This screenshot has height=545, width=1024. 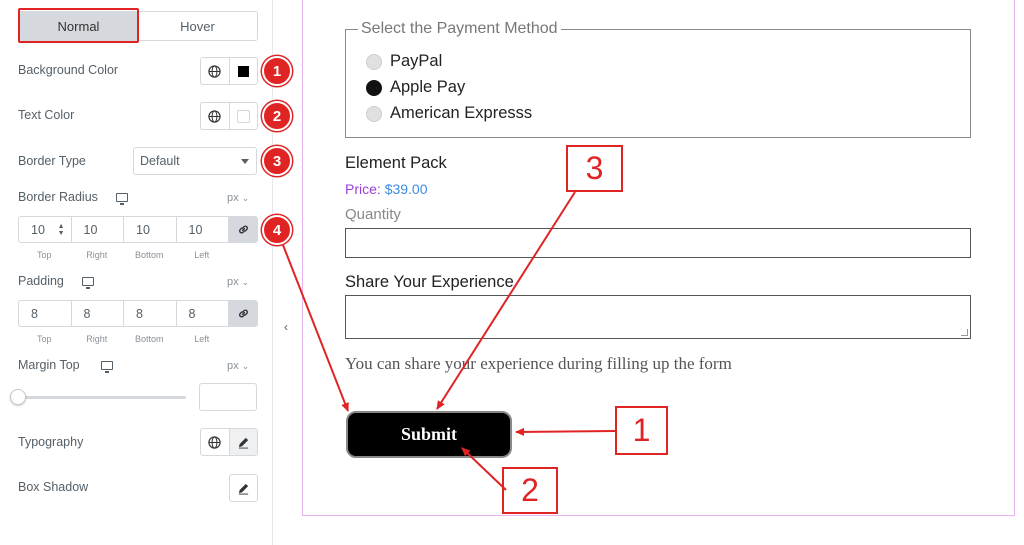 I want to click on background-color-control, so click(x=229, y=71).